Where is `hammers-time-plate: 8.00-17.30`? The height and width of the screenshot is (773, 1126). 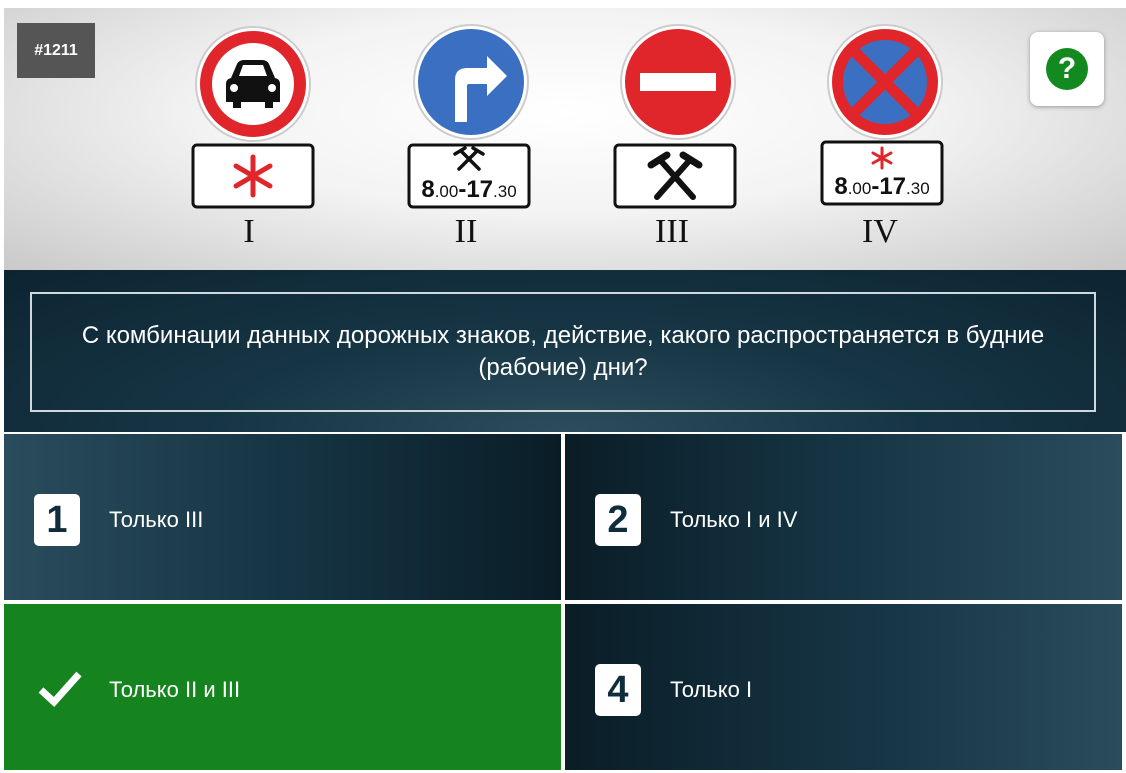
hammers-time-plate: 8.00-17.30 is located at coordinates (469, 176).